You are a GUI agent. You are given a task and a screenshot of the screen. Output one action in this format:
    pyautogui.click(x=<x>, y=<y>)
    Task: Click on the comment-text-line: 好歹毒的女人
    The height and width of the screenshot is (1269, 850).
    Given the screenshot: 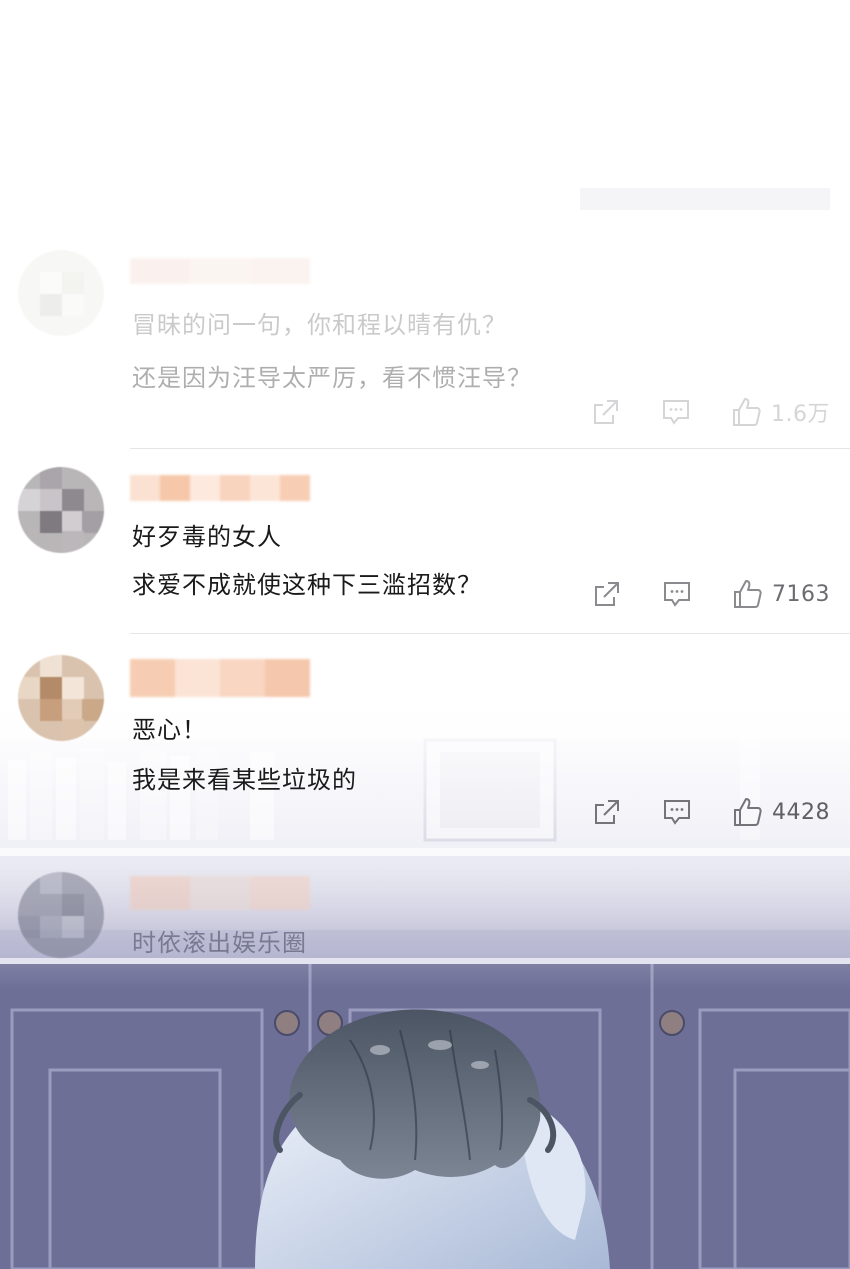 What is the action you would take?
    pyautogui.click(x=207, y=537)
    